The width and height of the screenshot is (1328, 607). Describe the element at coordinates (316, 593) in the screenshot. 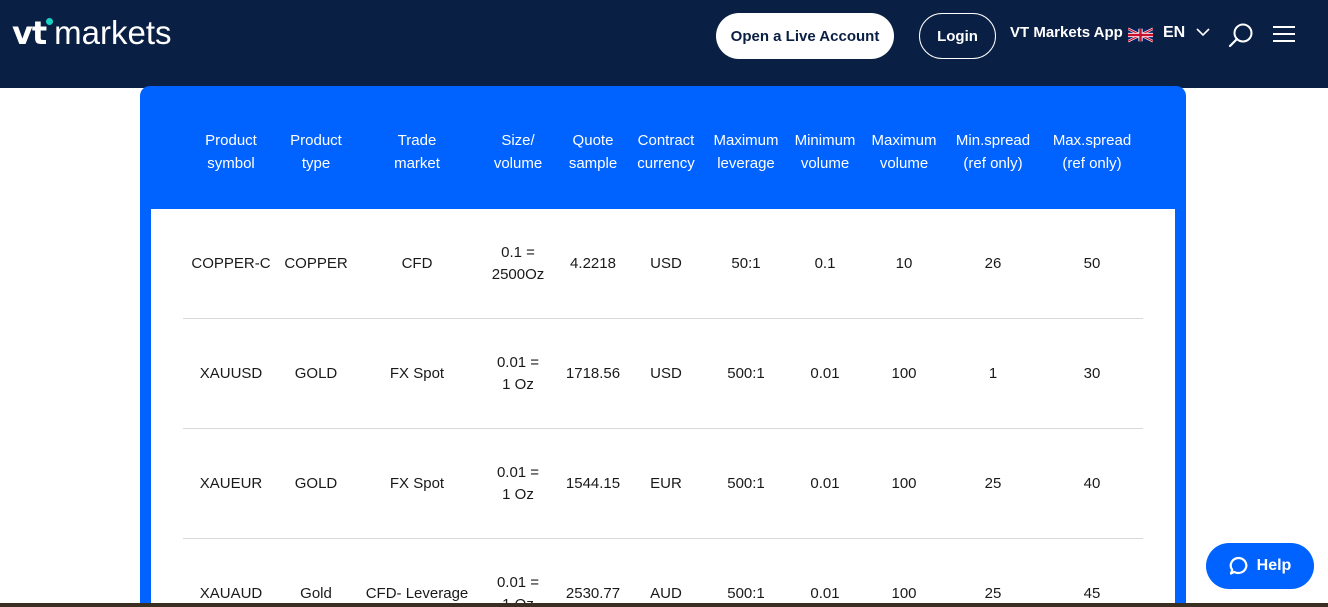

I see `cell-product-type: Gold` at that location.